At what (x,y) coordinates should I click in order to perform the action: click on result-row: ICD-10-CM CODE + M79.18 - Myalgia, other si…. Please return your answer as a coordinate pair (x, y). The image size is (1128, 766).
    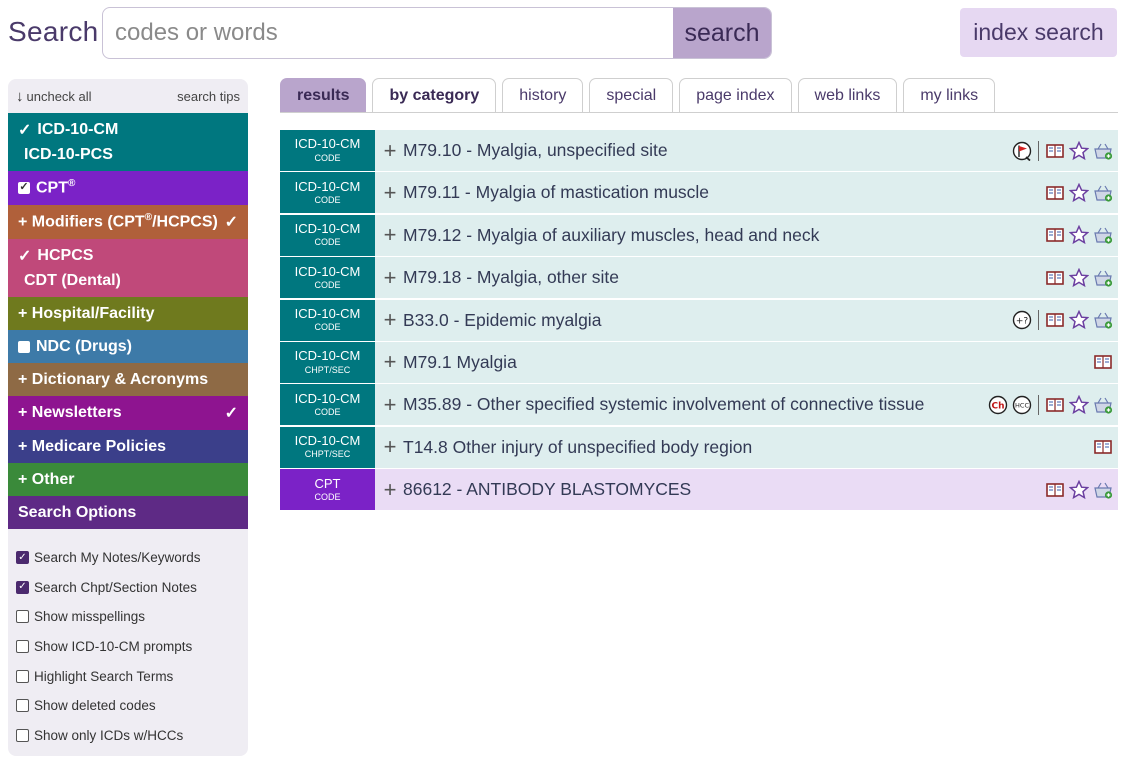
    Looking at the image, I should click on (699, 278).